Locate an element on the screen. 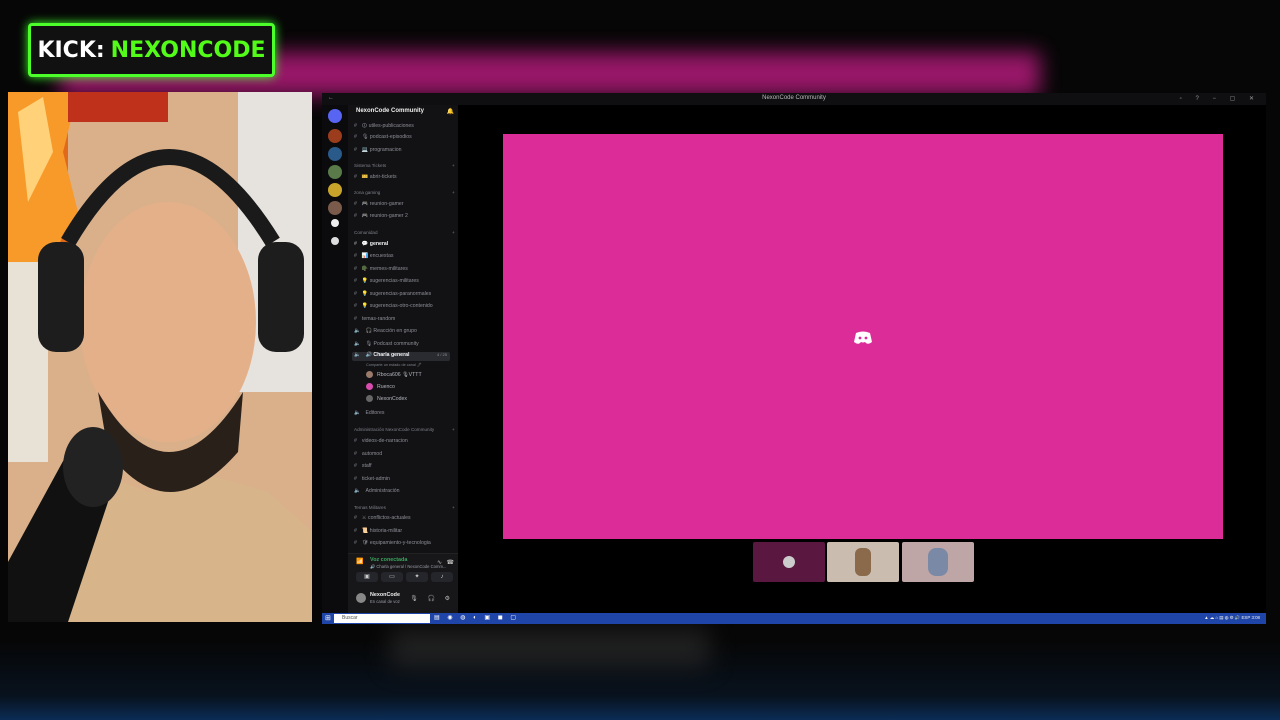  kick-brand-prefix: KICK: is located at coordinates (71, 50).